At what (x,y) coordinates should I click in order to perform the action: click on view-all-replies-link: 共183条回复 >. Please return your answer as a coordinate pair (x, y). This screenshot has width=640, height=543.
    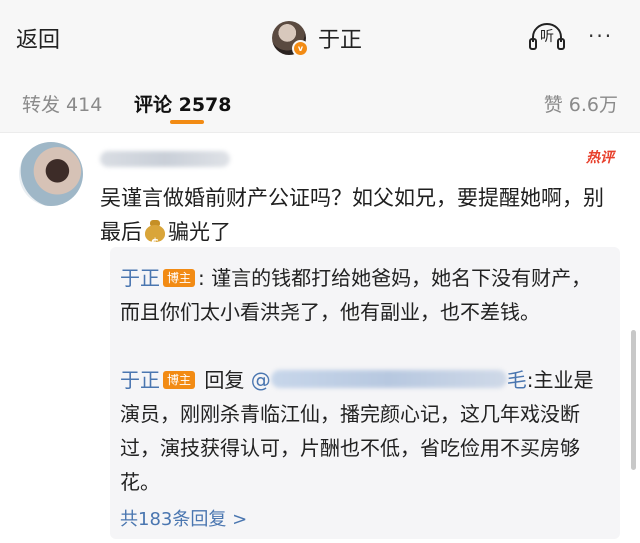
    Looking at the image, I should click on (183, 518).